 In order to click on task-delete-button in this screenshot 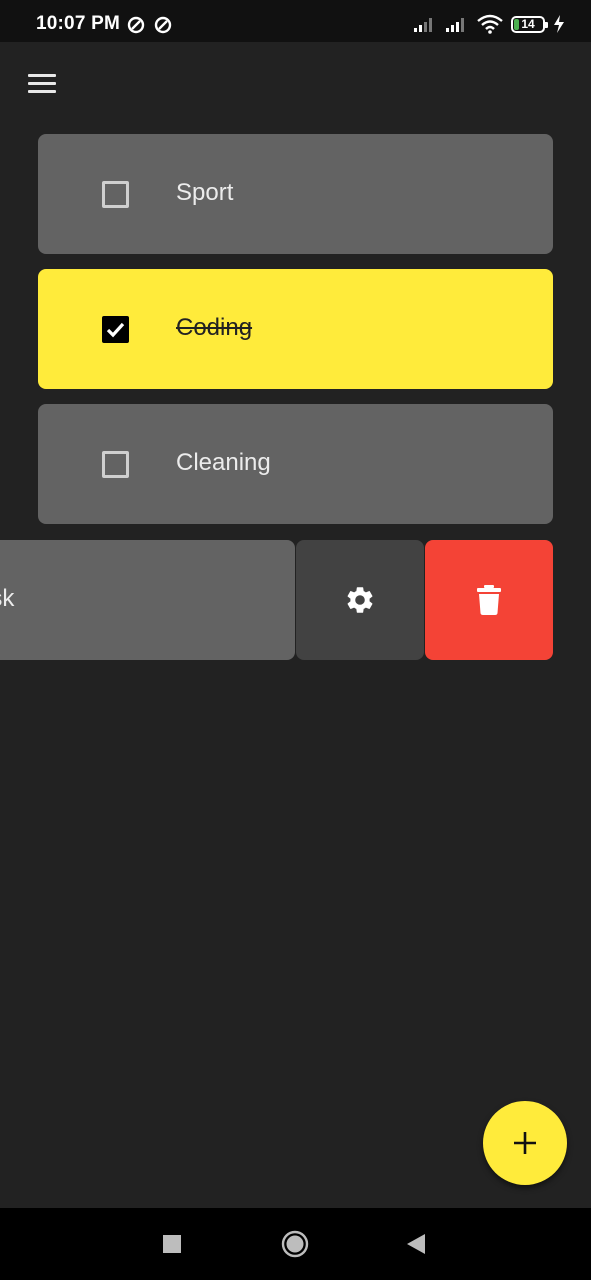, I will do `click(489, 600)`.